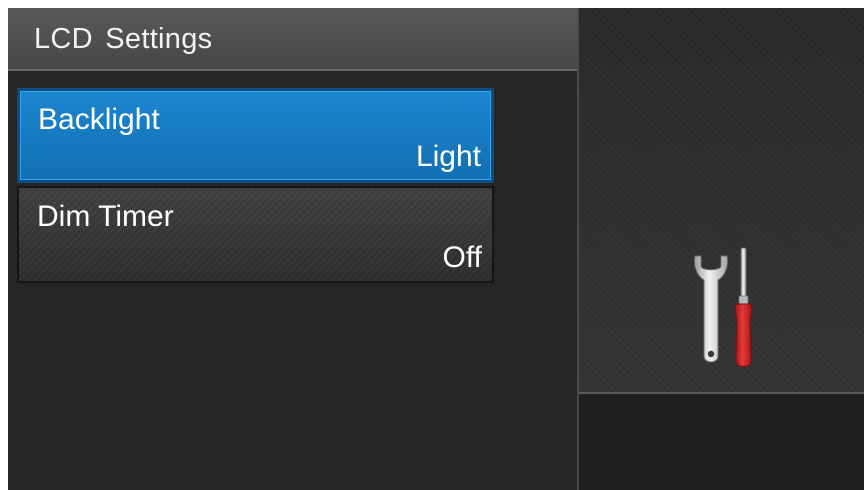 Image resolution: width=864 pixels, height=490 pixels. What do you see at coordinates (293, 39) in the screenshot?
I see `title-bar: LCD Settings` at bounding box center [293, 39].